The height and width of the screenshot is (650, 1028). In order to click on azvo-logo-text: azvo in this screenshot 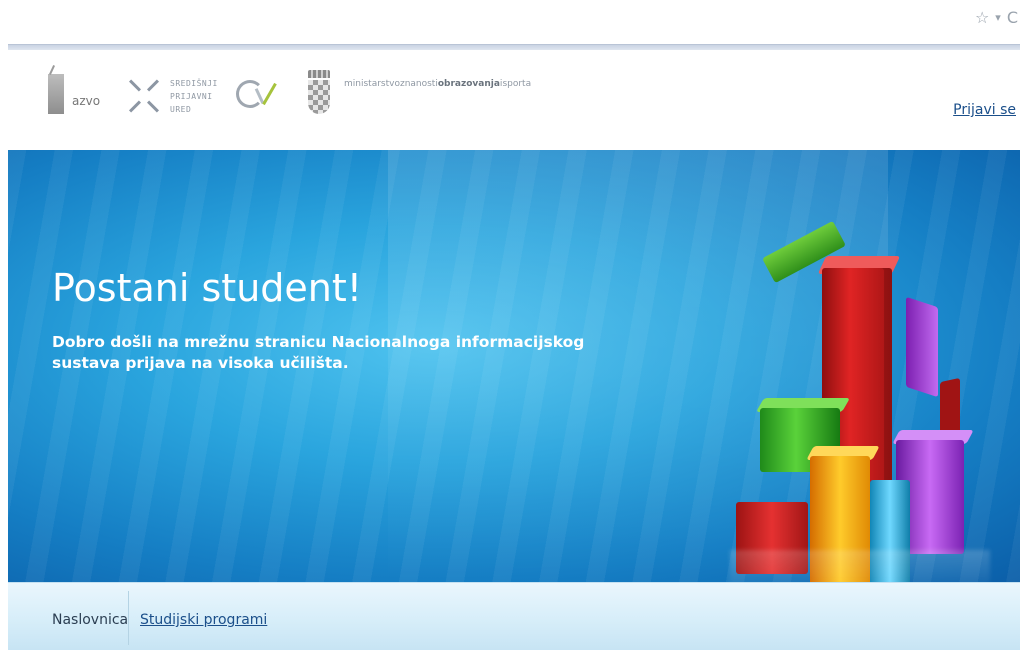, I will do `click(86, 101)`.